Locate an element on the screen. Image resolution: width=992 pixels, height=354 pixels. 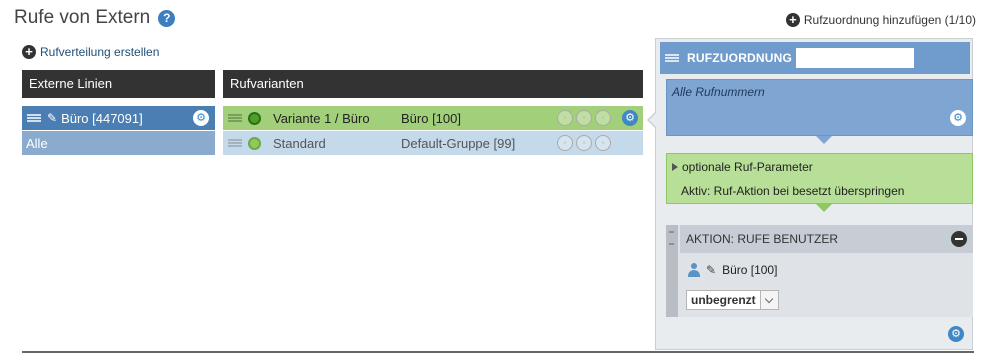
page-title-text: Rufe von Extern is located at coordinates (82, 17).